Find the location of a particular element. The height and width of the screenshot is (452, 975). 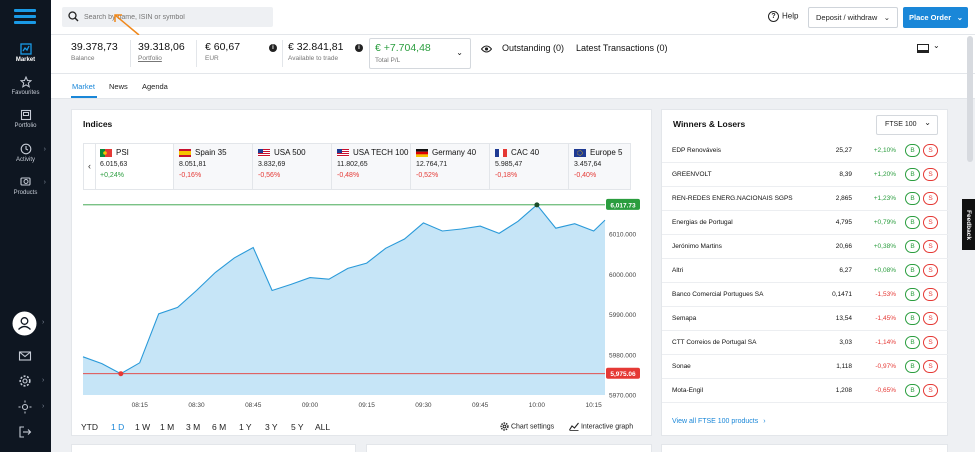

timeframe-1y: 1 Y is located at coordinates (245, 427).